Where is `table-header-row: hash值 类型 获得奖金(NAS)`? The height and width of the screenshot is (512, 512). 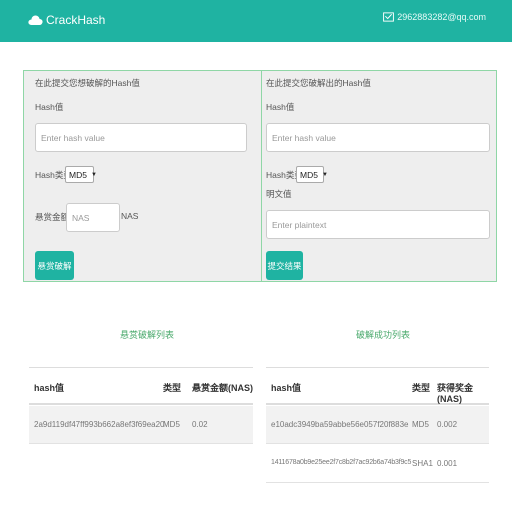 table-header-row: hash值 类型 获得奖金(NAS) is located at coordinates (377, 386).